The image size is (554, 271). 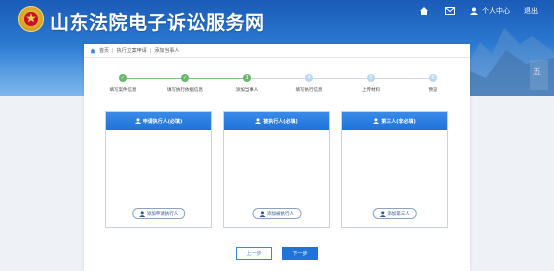 What do you see at coordinates (280, 121) in the screenshot?
I see `panel-title: 被执行人(必填)` at bounding box center [280, 121].